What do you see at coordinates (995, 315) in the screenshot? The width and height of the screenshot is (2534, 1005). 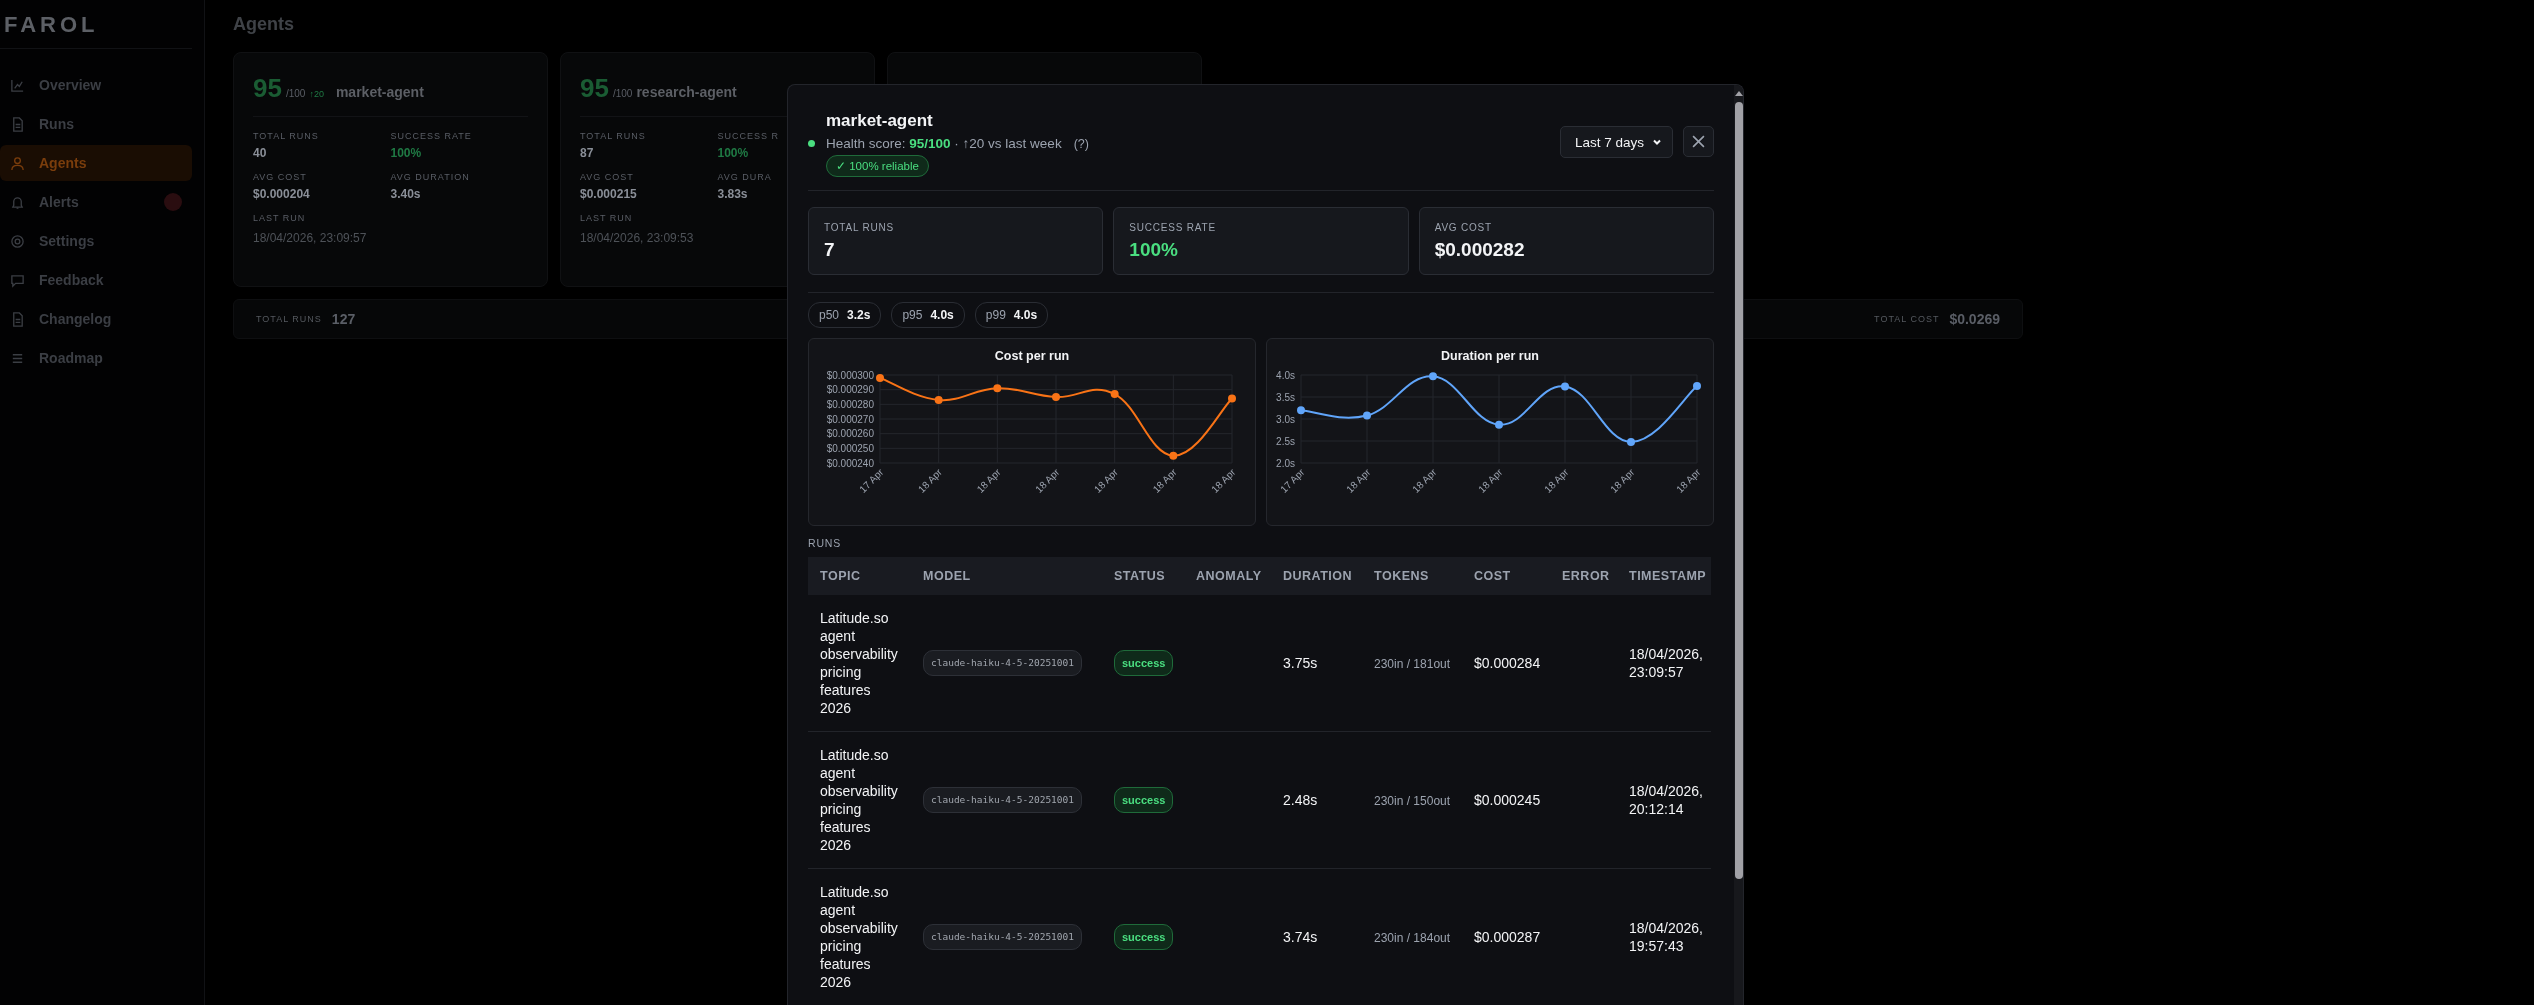 I see `percentile-label: p99` at bounding box center [995, 315].